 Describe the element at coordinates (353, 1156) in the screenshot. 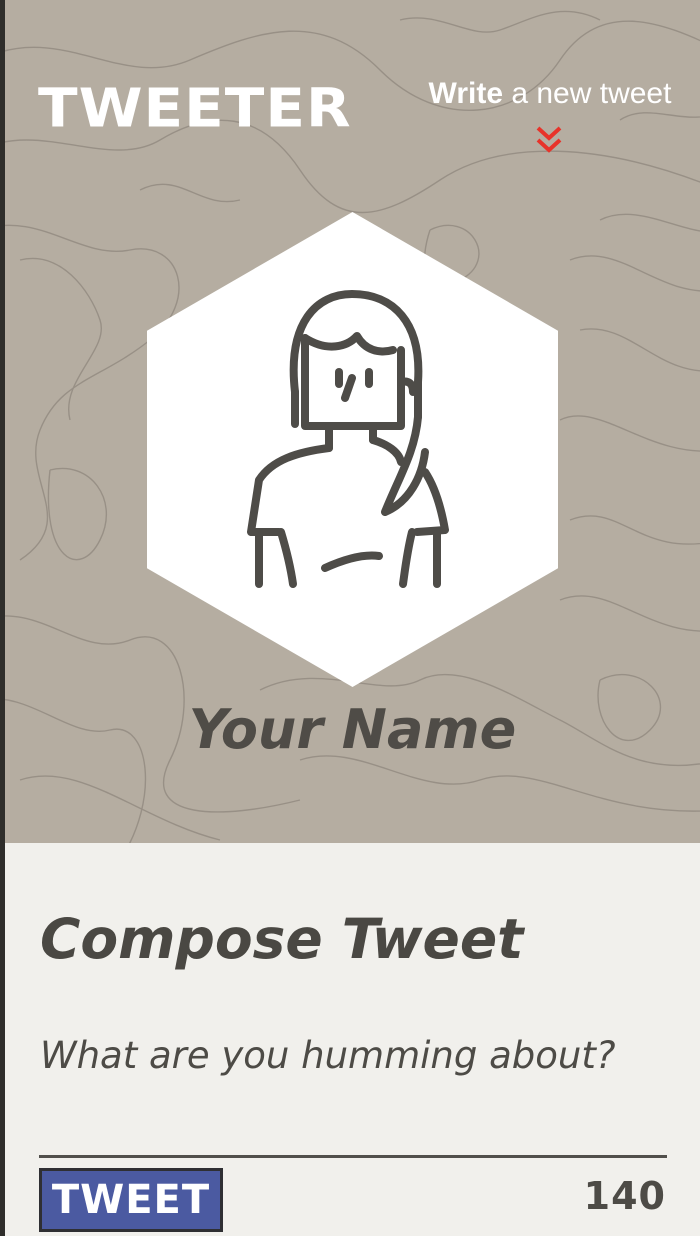

I see `compose-divider` at that location.